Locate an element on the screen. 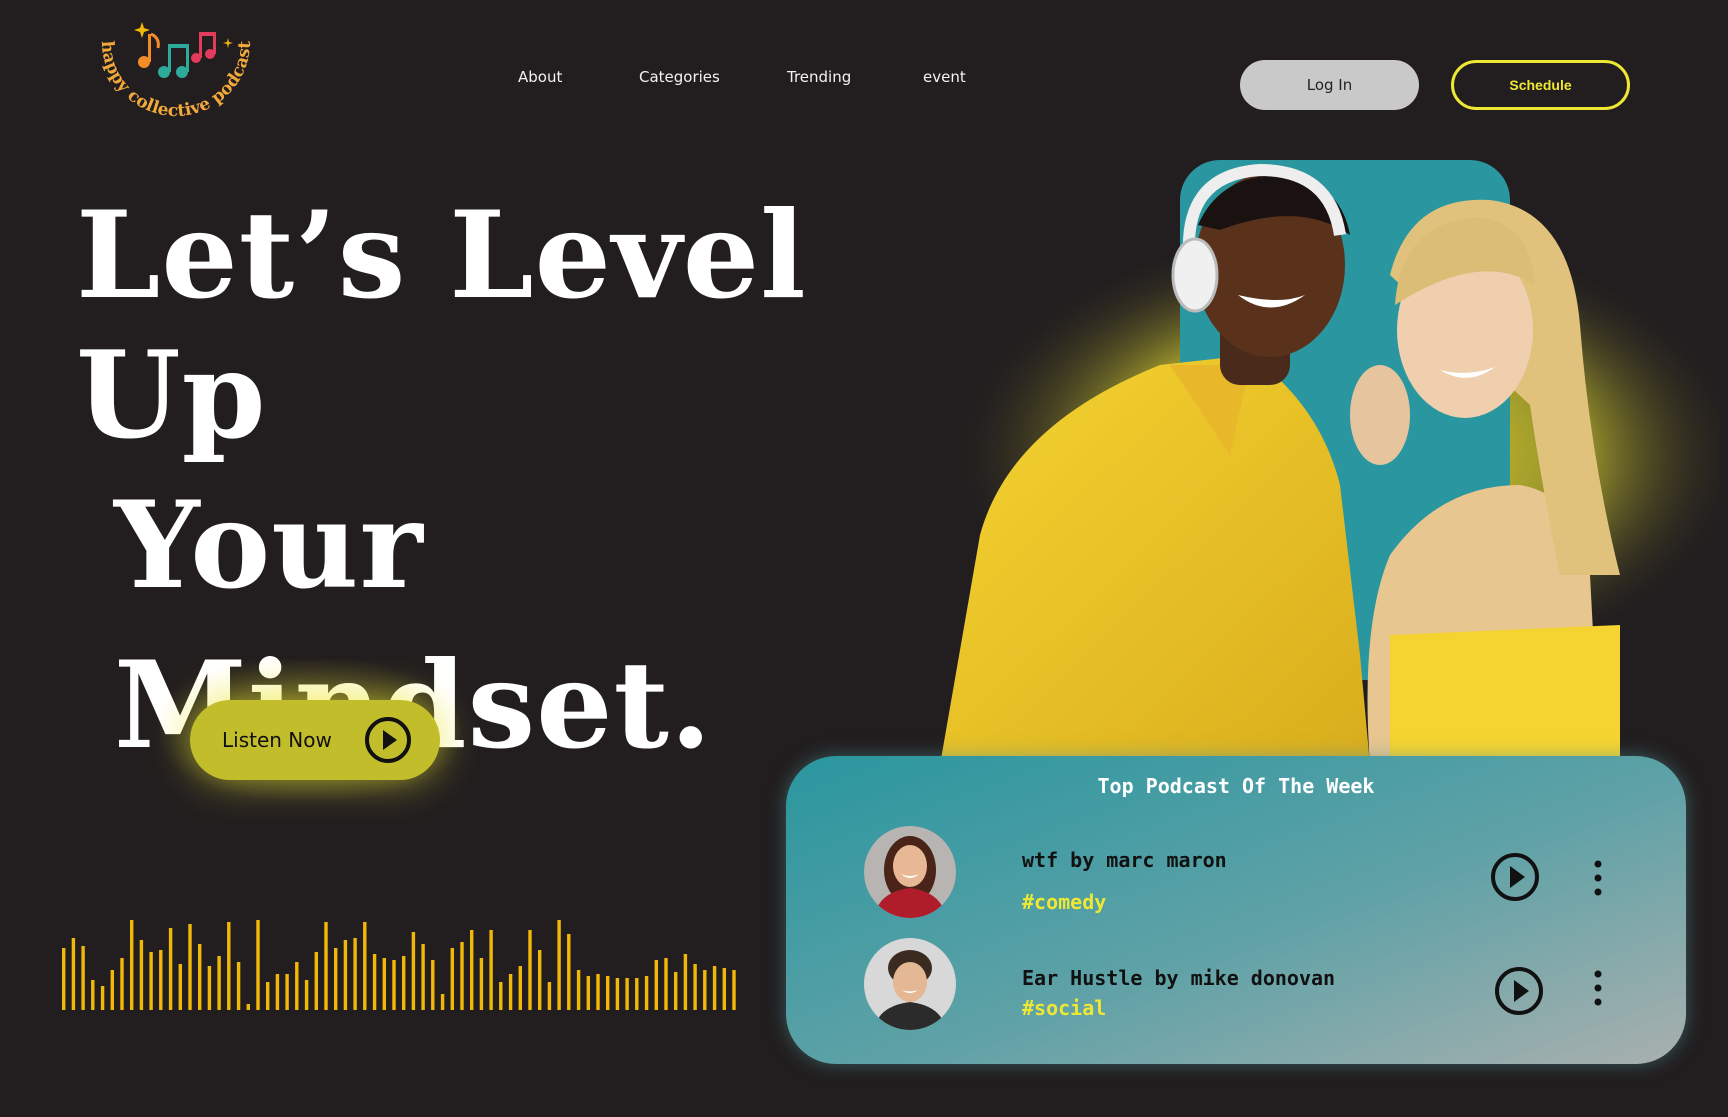 This screenshot has height=1117, width=1728. listen-now-label: Listen Now is located at coordinates (277, 740).